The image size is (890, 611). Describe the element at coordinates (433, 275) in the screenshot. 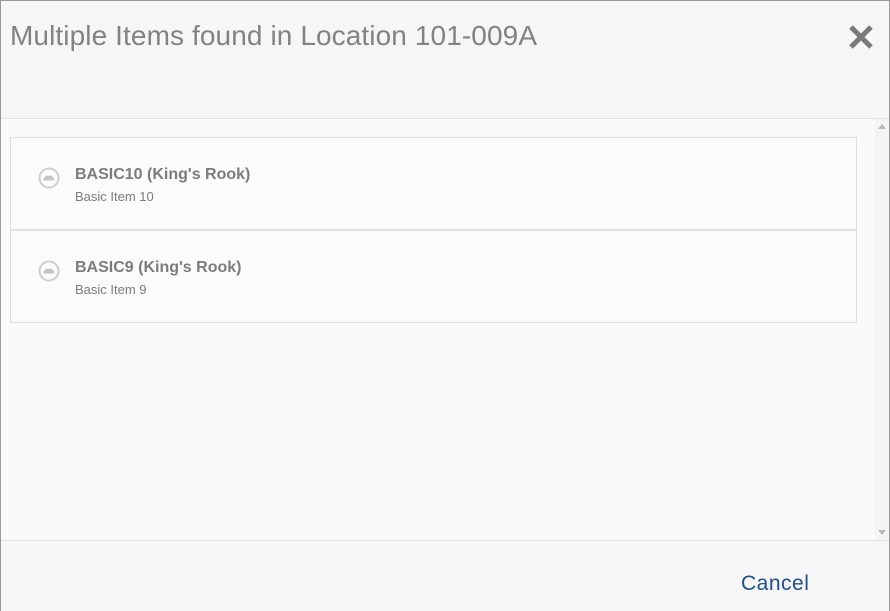

I see `list-item: BASIC9 (King's Rook) Basic Item 9` at that location.